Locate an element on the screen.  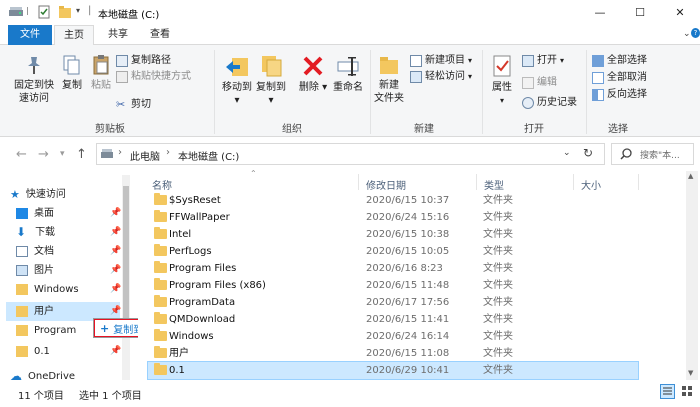
delete-x-icon is located at coordinates (313, 66).